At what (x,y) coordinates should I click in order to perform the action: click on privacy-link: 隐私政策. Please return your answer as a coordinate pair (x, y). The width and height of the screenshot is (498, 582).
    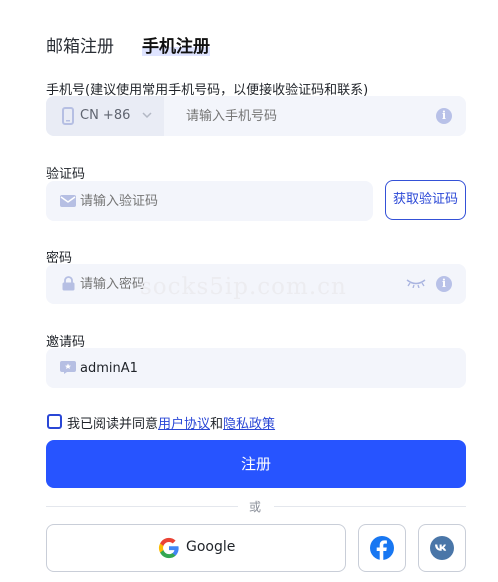
    Looking at the image, I should click on (249, 424).